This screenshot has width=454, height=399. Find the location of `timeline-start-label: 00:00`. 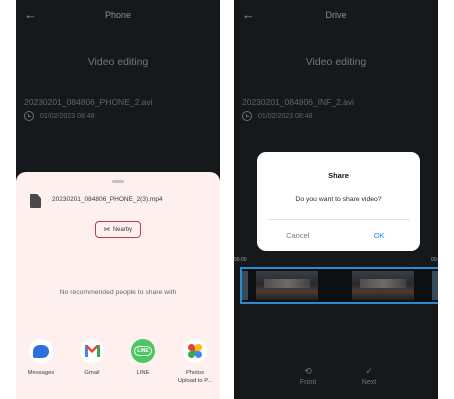

timeline-start-label: 00:00 is located at coordinates (240, 260).